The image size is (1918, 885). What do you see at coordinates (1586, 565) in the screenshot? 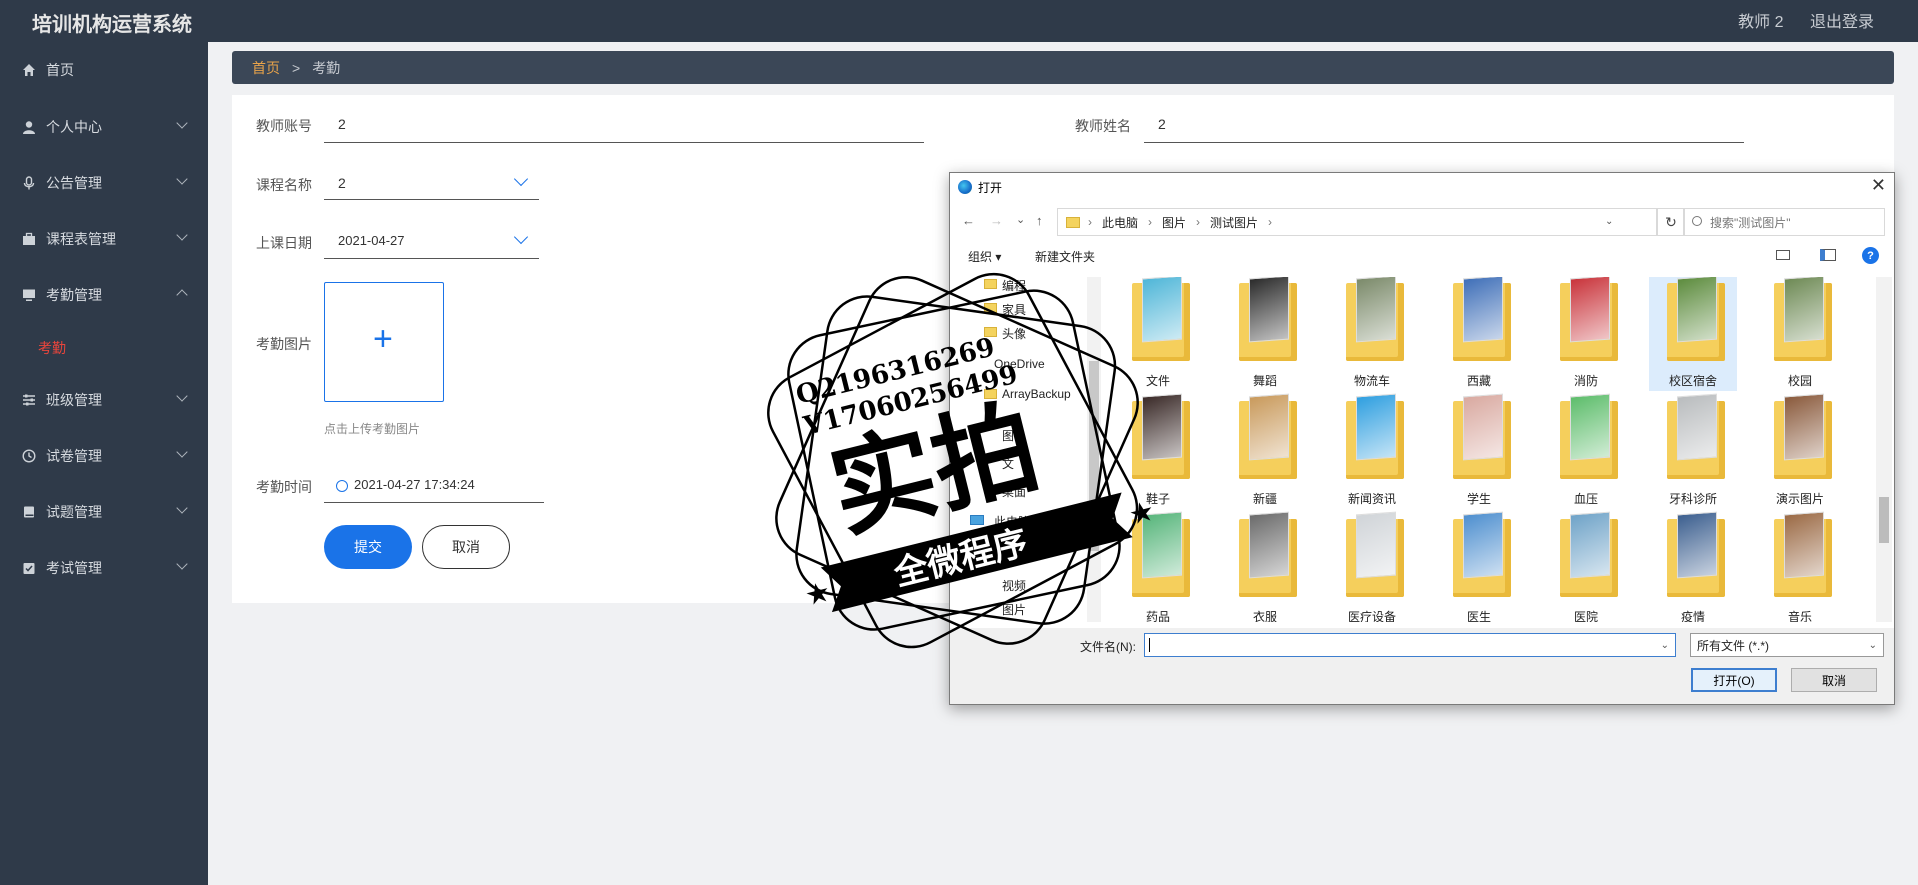
I see `file-item: 医院` at bounding box center [1586, 565].